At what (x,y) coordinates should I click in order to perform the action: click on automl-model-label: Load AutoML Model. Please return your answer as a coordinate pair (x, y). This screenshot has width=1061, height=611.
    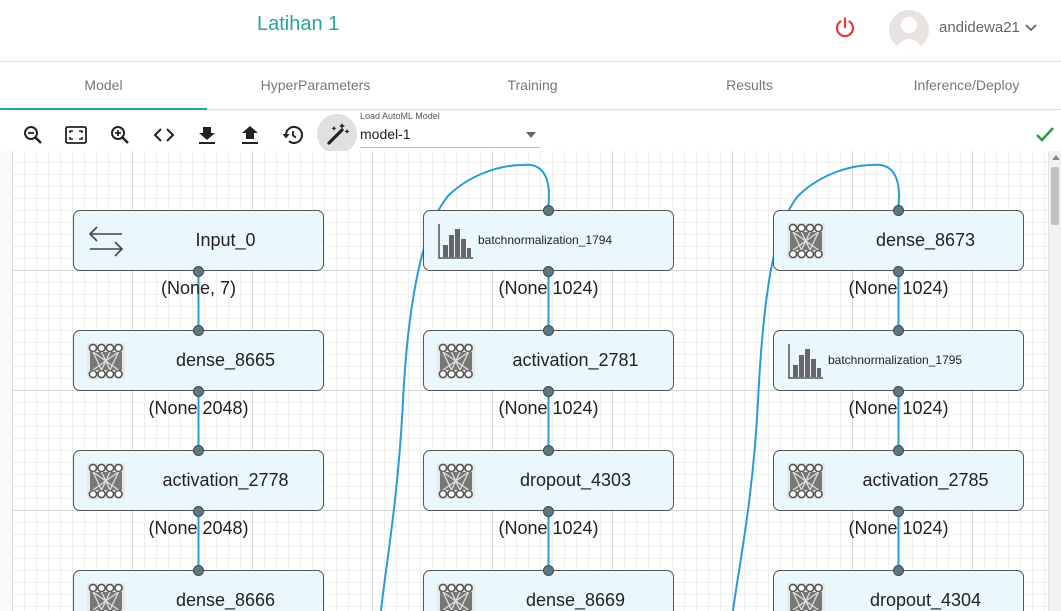
    Looking at the image, I should click on (400, 116).